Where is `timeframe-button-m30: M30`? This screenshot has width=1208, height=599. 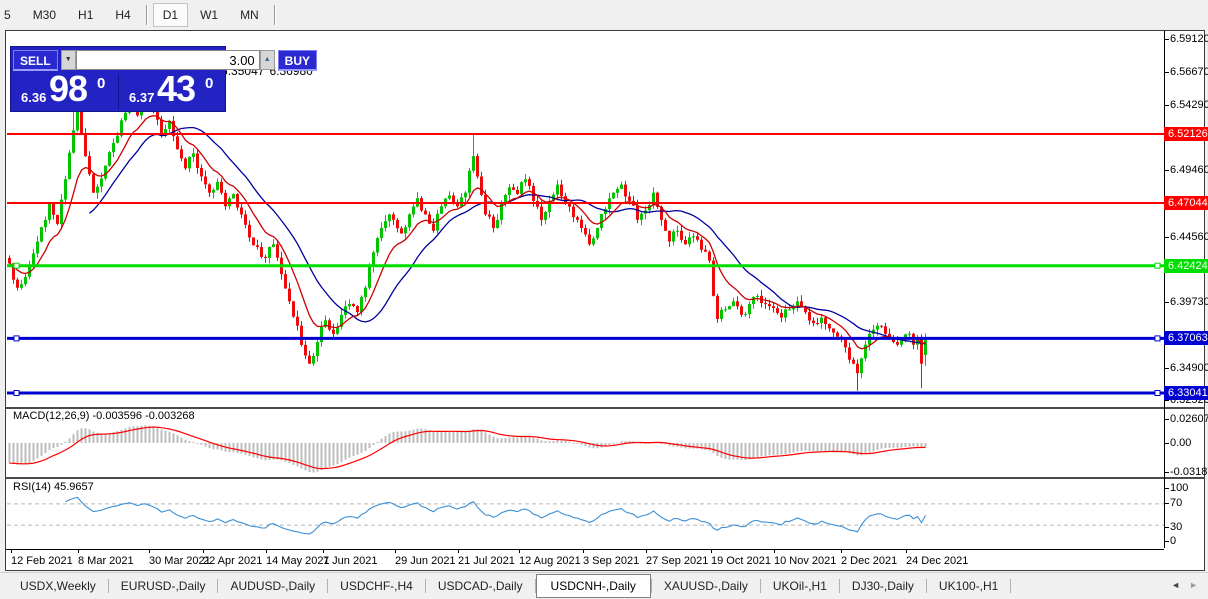
timeframe-button-m30: M30 is located at coordinates (44, 15).